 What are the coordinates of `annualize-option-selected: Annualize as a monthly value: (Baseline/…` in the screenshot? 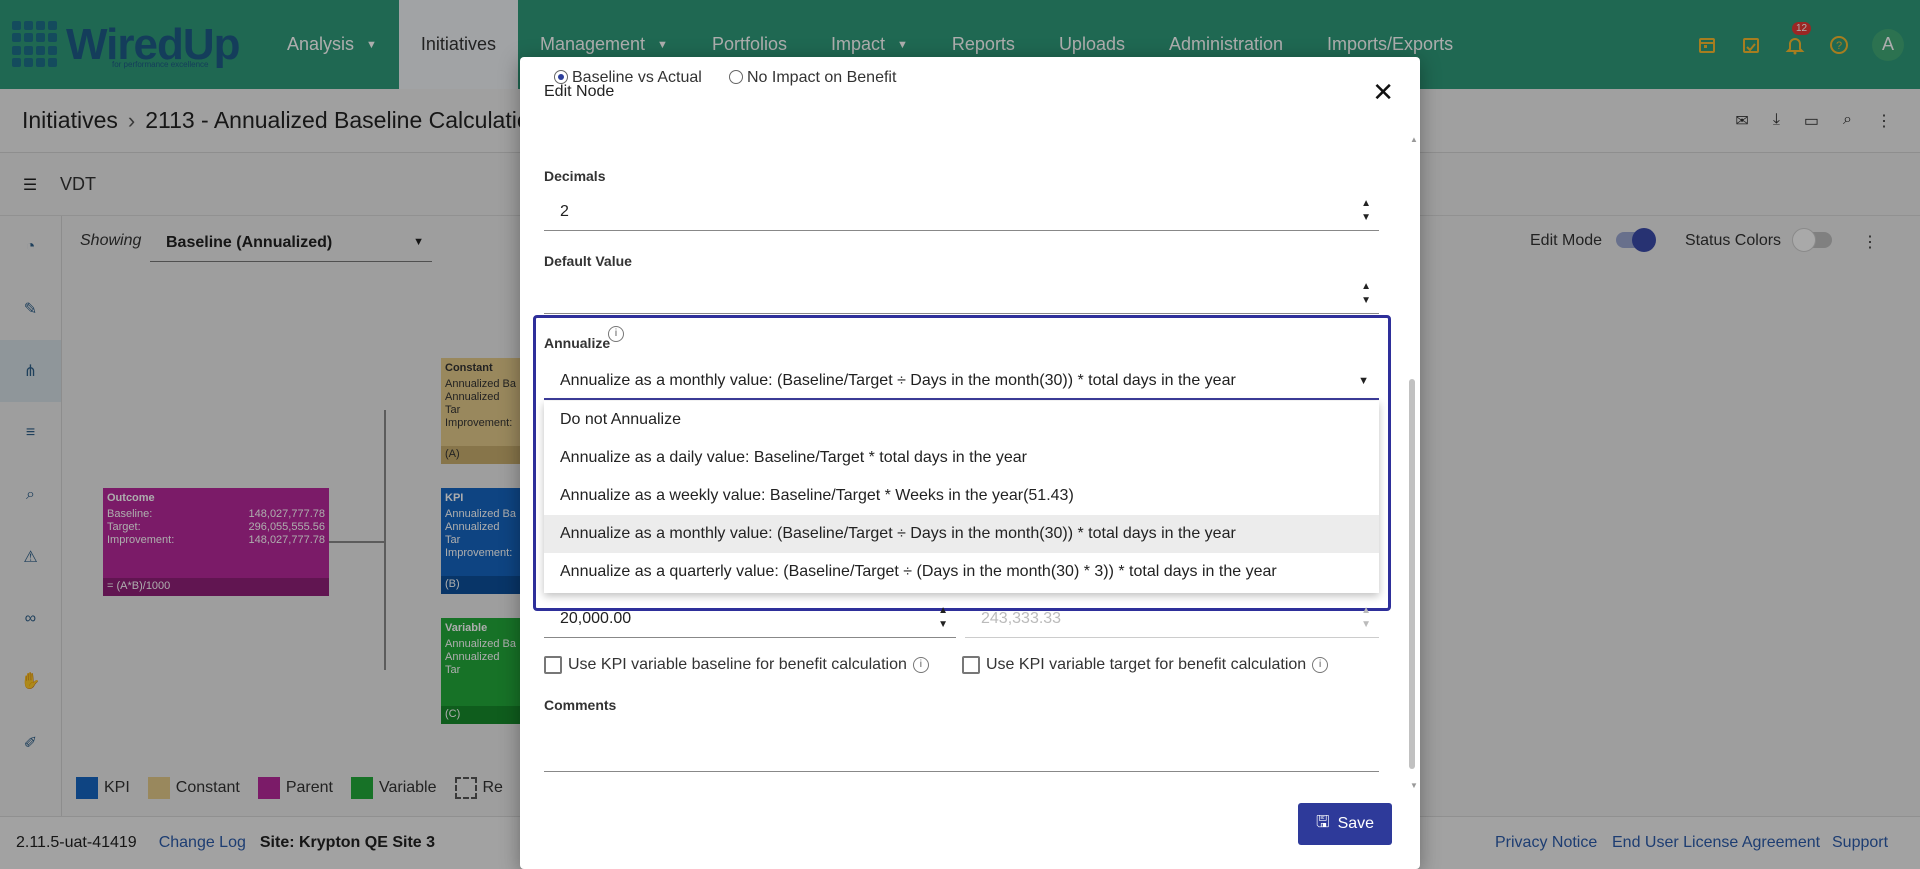 It's located at (961, 534).